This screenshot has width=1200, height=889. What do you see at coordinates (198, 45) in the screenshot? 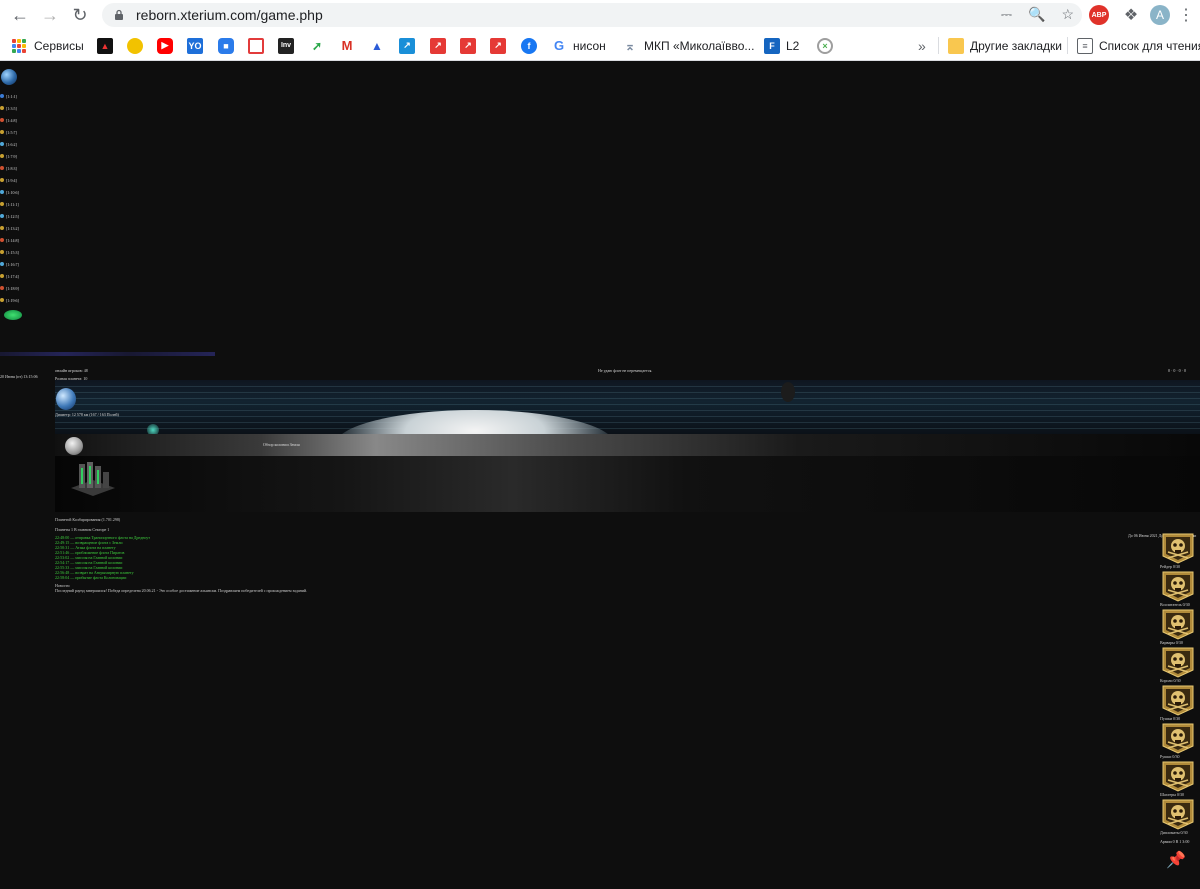
I see `bookmark-yo: YO` at bounding box center [198, 45].